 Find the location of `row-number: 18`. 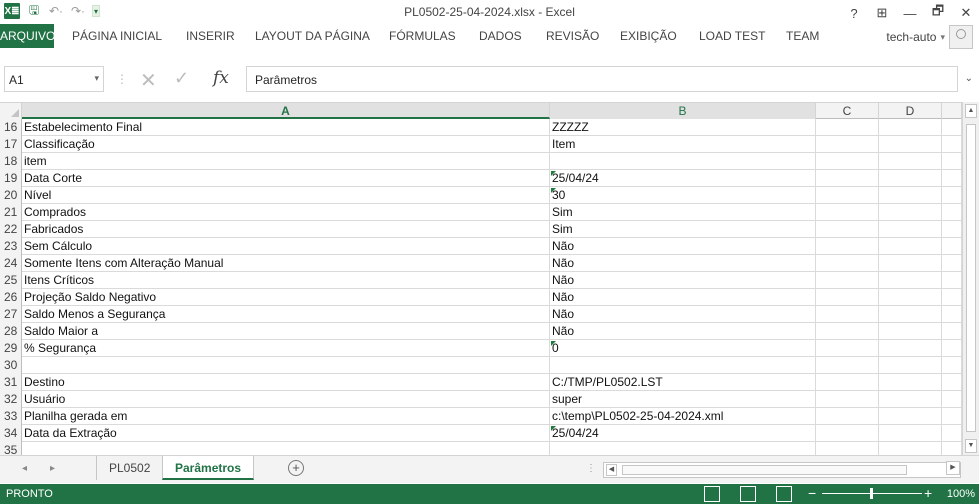

row-number: 18 is located at coordinates (11, 161).